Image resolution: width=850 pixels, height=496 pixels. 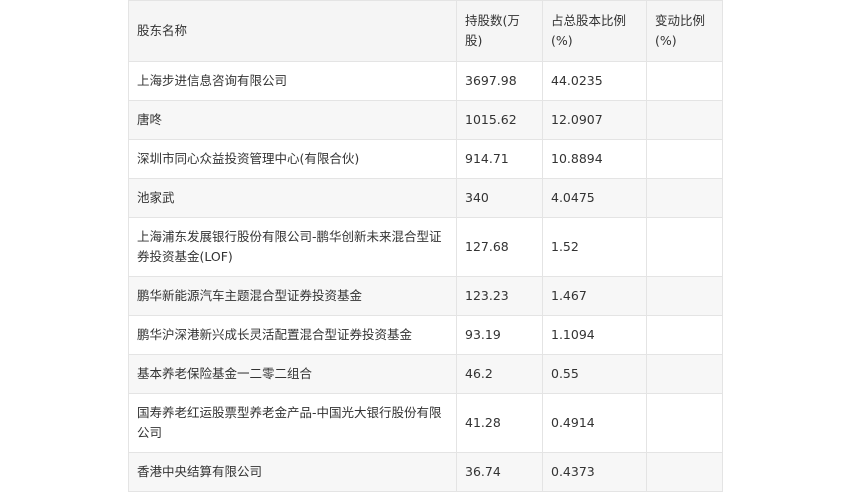 What do you see at coordinates (499, 247) in the screenshot?
I see `cell-shares-held: 127.68` at bounding box center [499, 247].